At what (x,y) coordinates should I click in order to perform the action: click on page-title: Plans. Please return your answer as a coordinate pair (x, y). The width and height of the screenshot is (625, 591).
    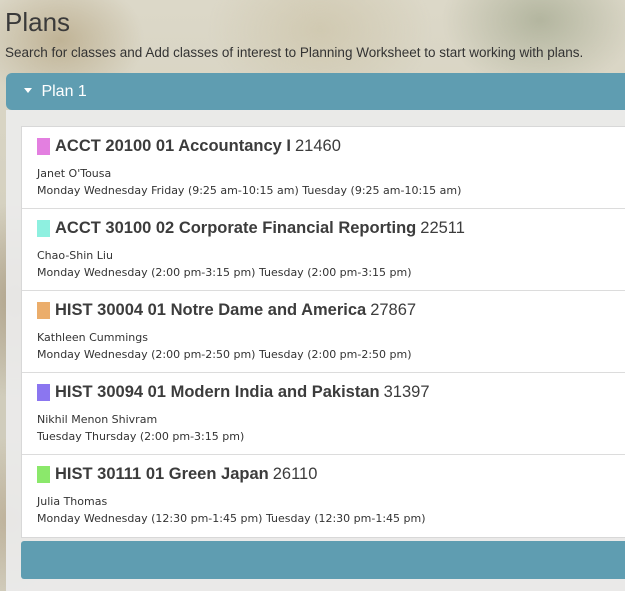
    Looking at the image, I should click on (38, 22).